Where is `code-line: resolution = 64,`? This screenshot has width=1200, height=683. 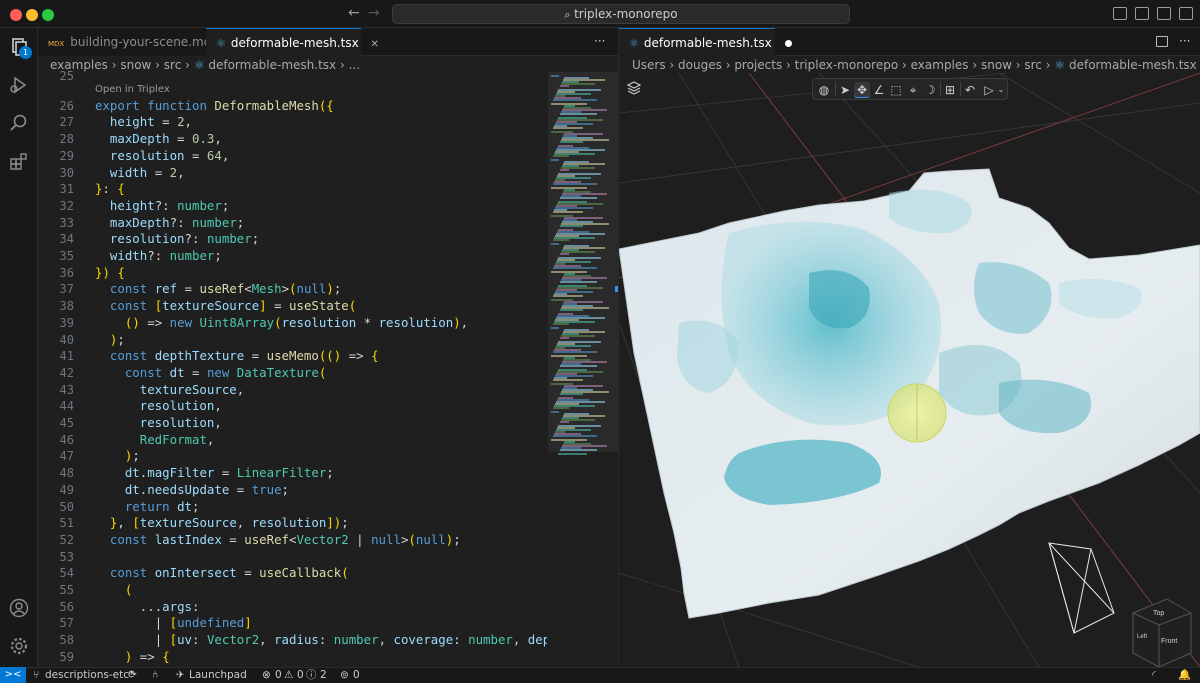
code-line: resolution = 64, is located at coordinates (162, 156).